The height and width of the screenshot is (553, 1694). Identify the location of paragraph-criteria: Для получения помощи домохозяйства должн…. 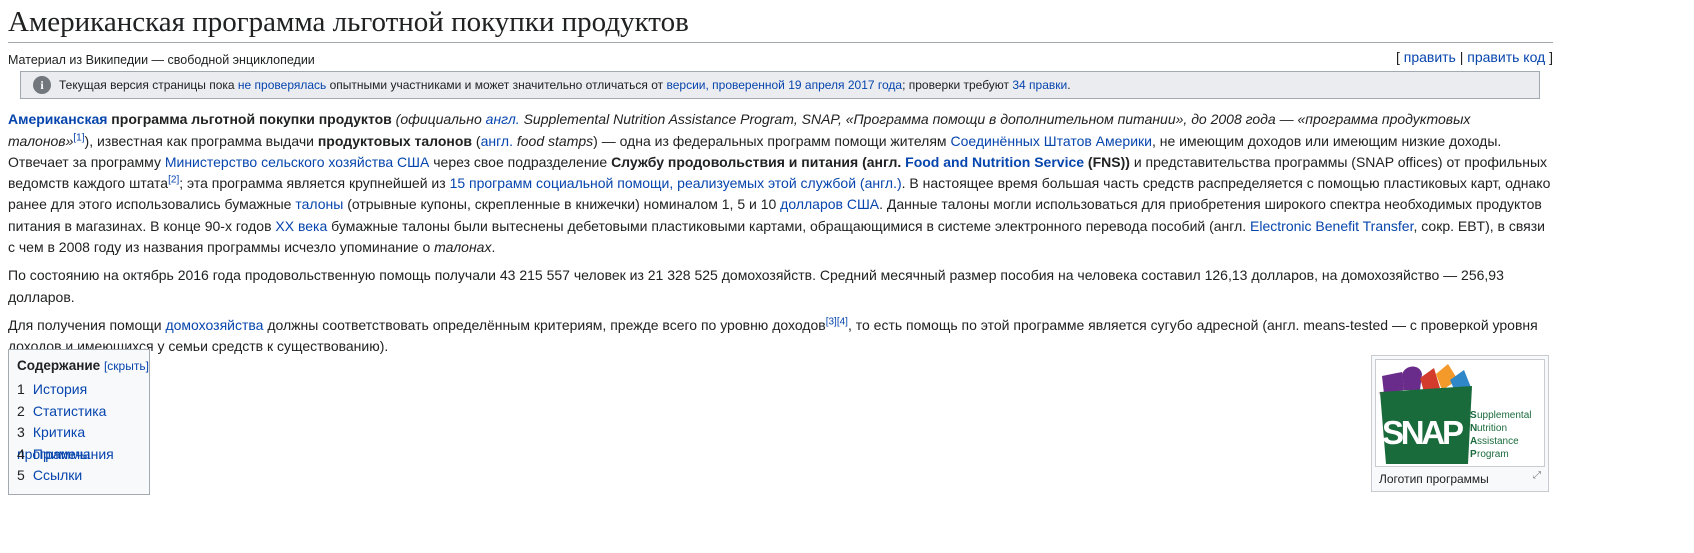
(780, 336).